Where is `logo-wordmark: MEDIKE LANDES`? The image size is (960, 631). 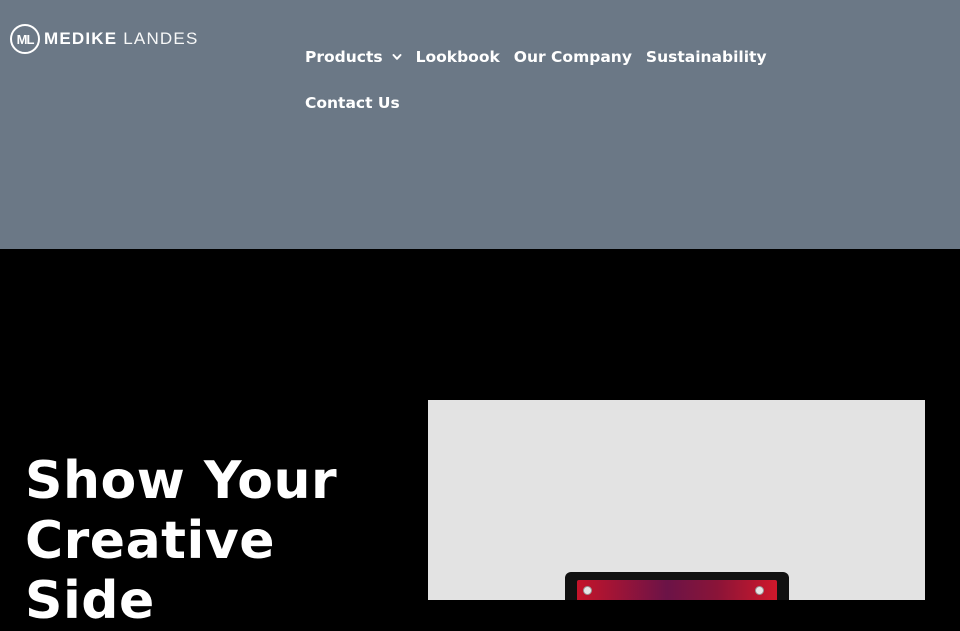 logo-wordmark: MEDIKE LANDES is located at coordinates (121, 39).